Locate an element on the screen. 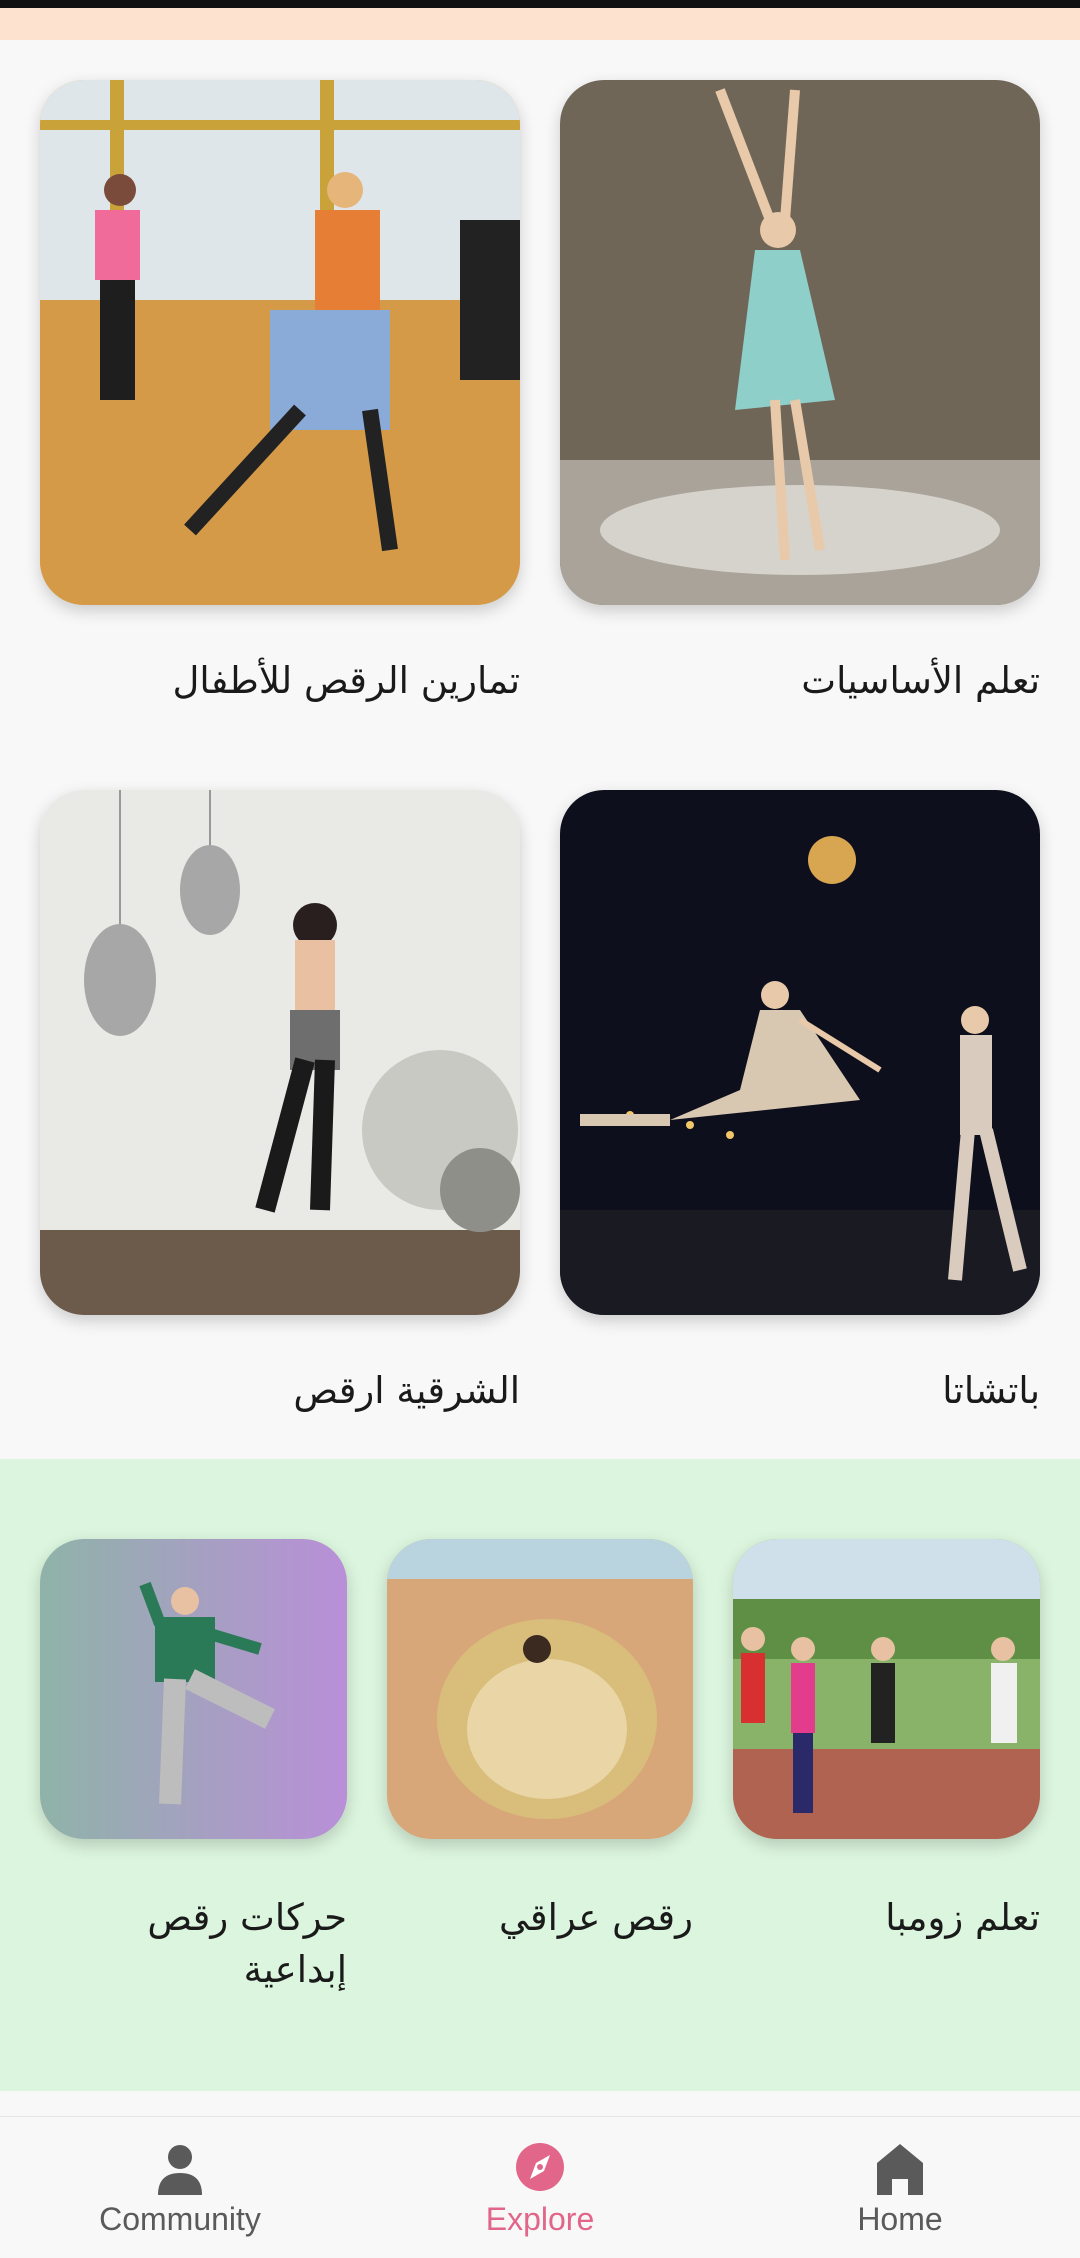  nav-explore: Explore is located at coordinates (540, 2187).